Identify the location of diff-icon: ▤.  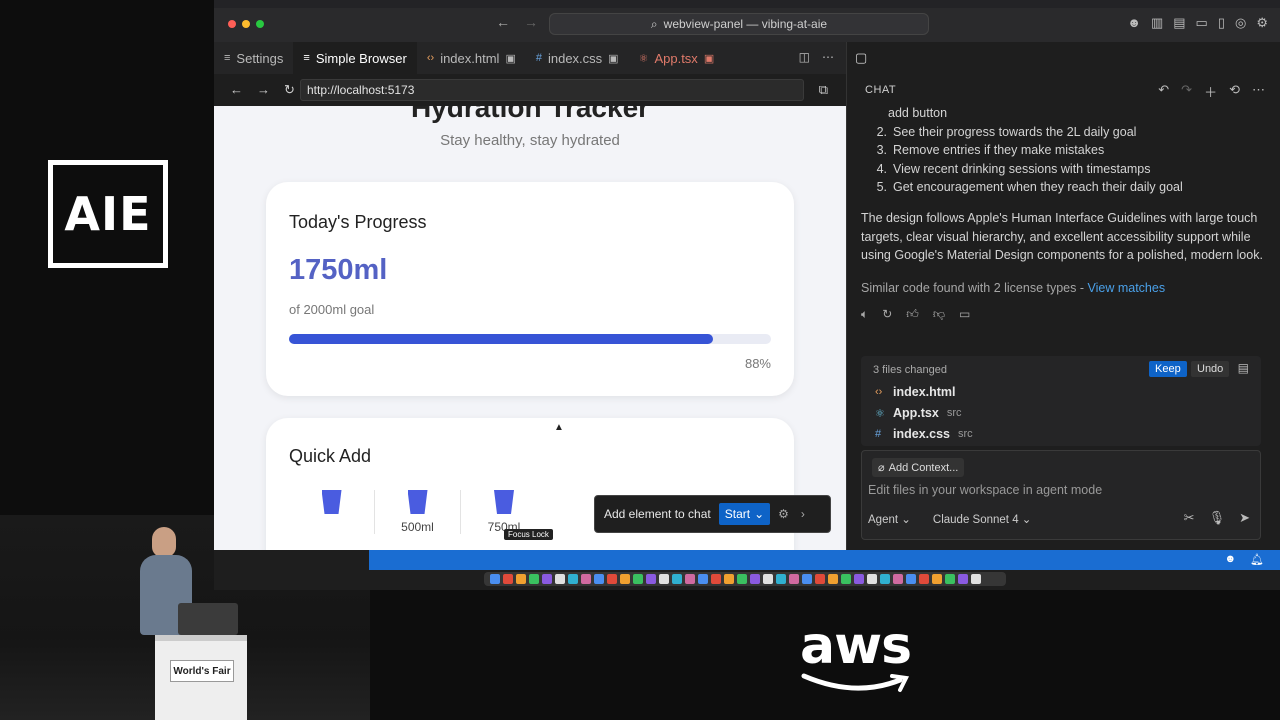
(1243, 368).